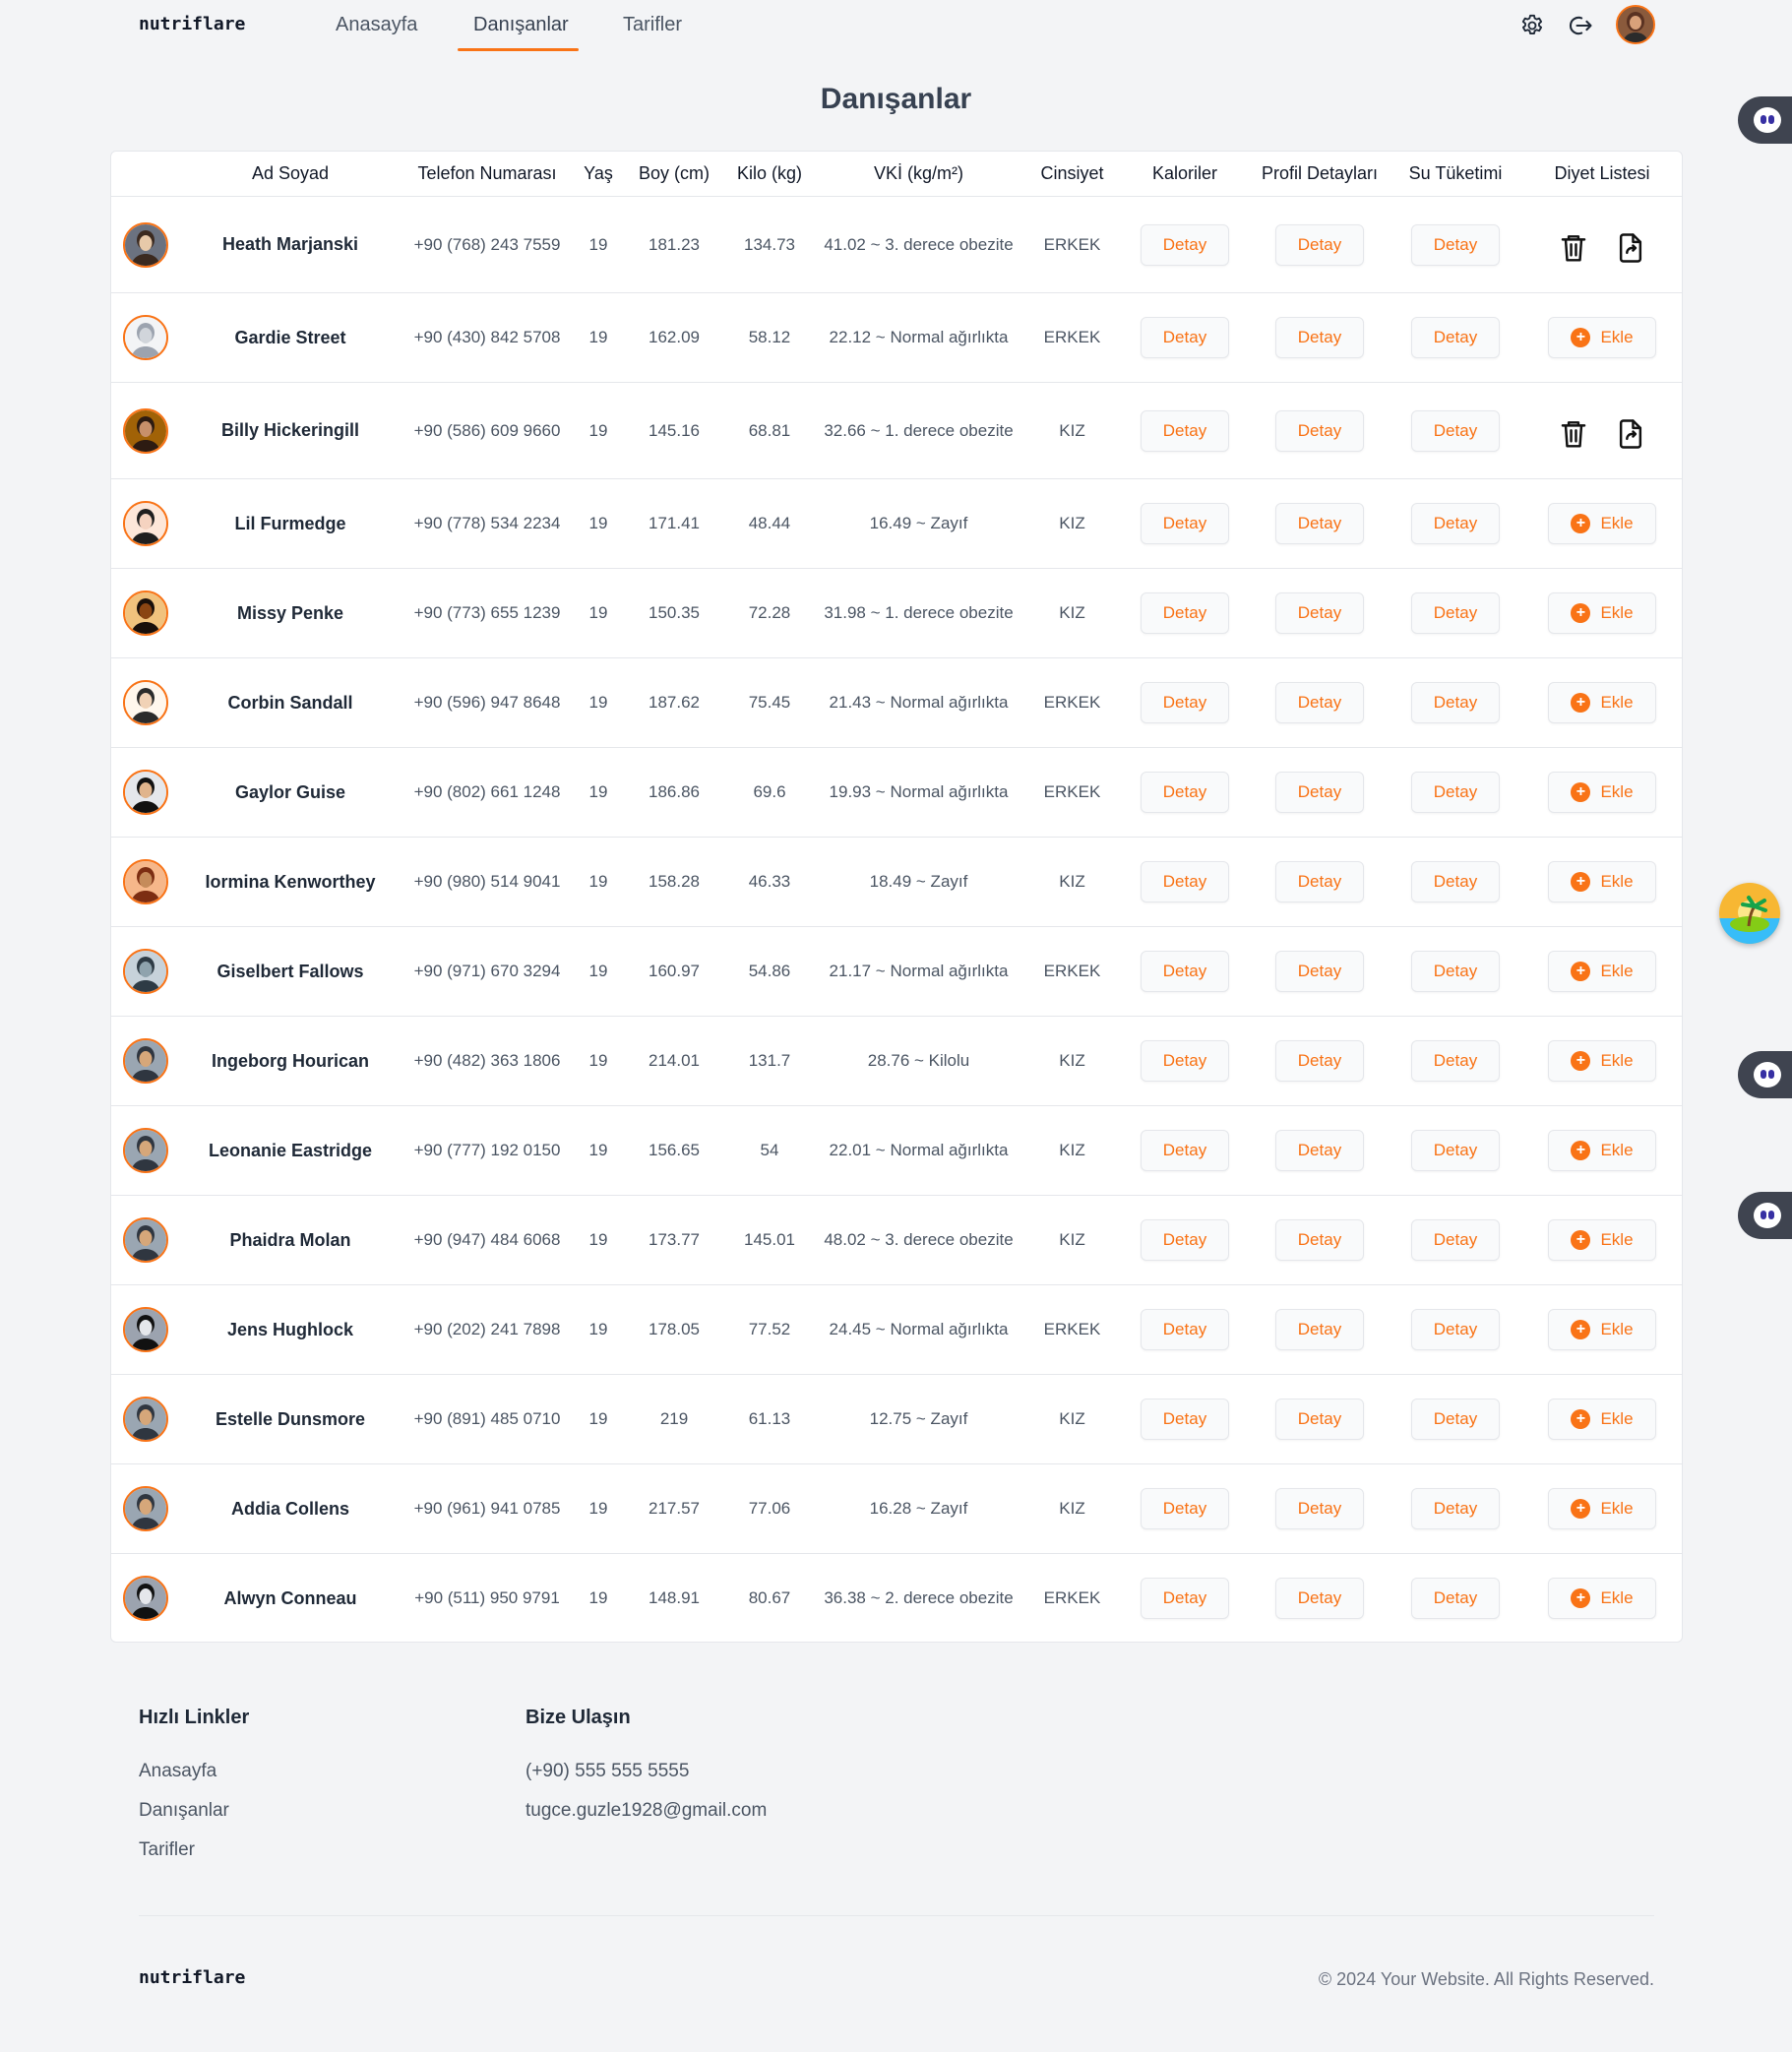 The width and height of the screenshot is (1792, 2052). Describe the element at coordinates (599, 430) in the screenshot. I see `client-age: 19` at that location.